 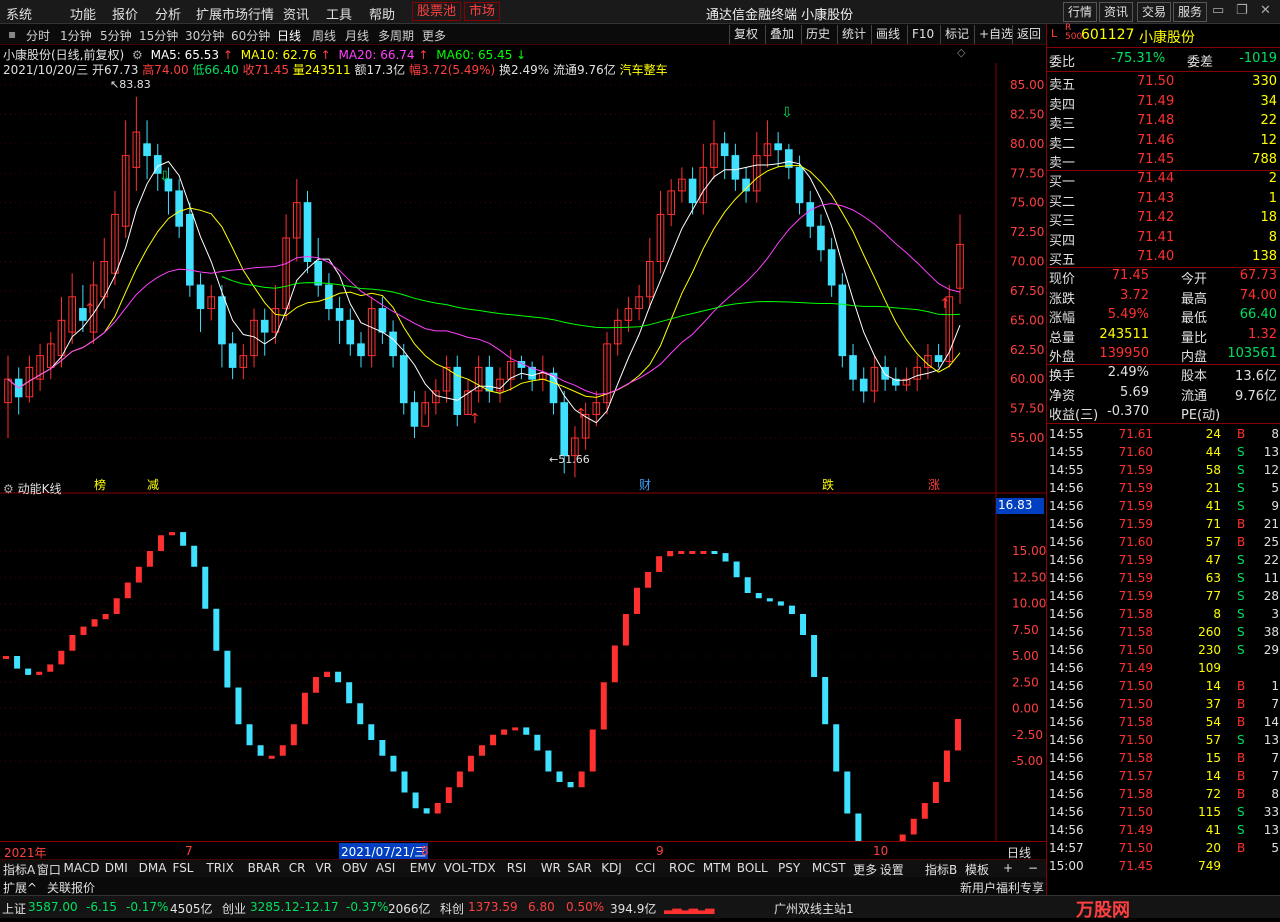 I want to click on period-1min: 1分钟, so click(x=76, y=35).